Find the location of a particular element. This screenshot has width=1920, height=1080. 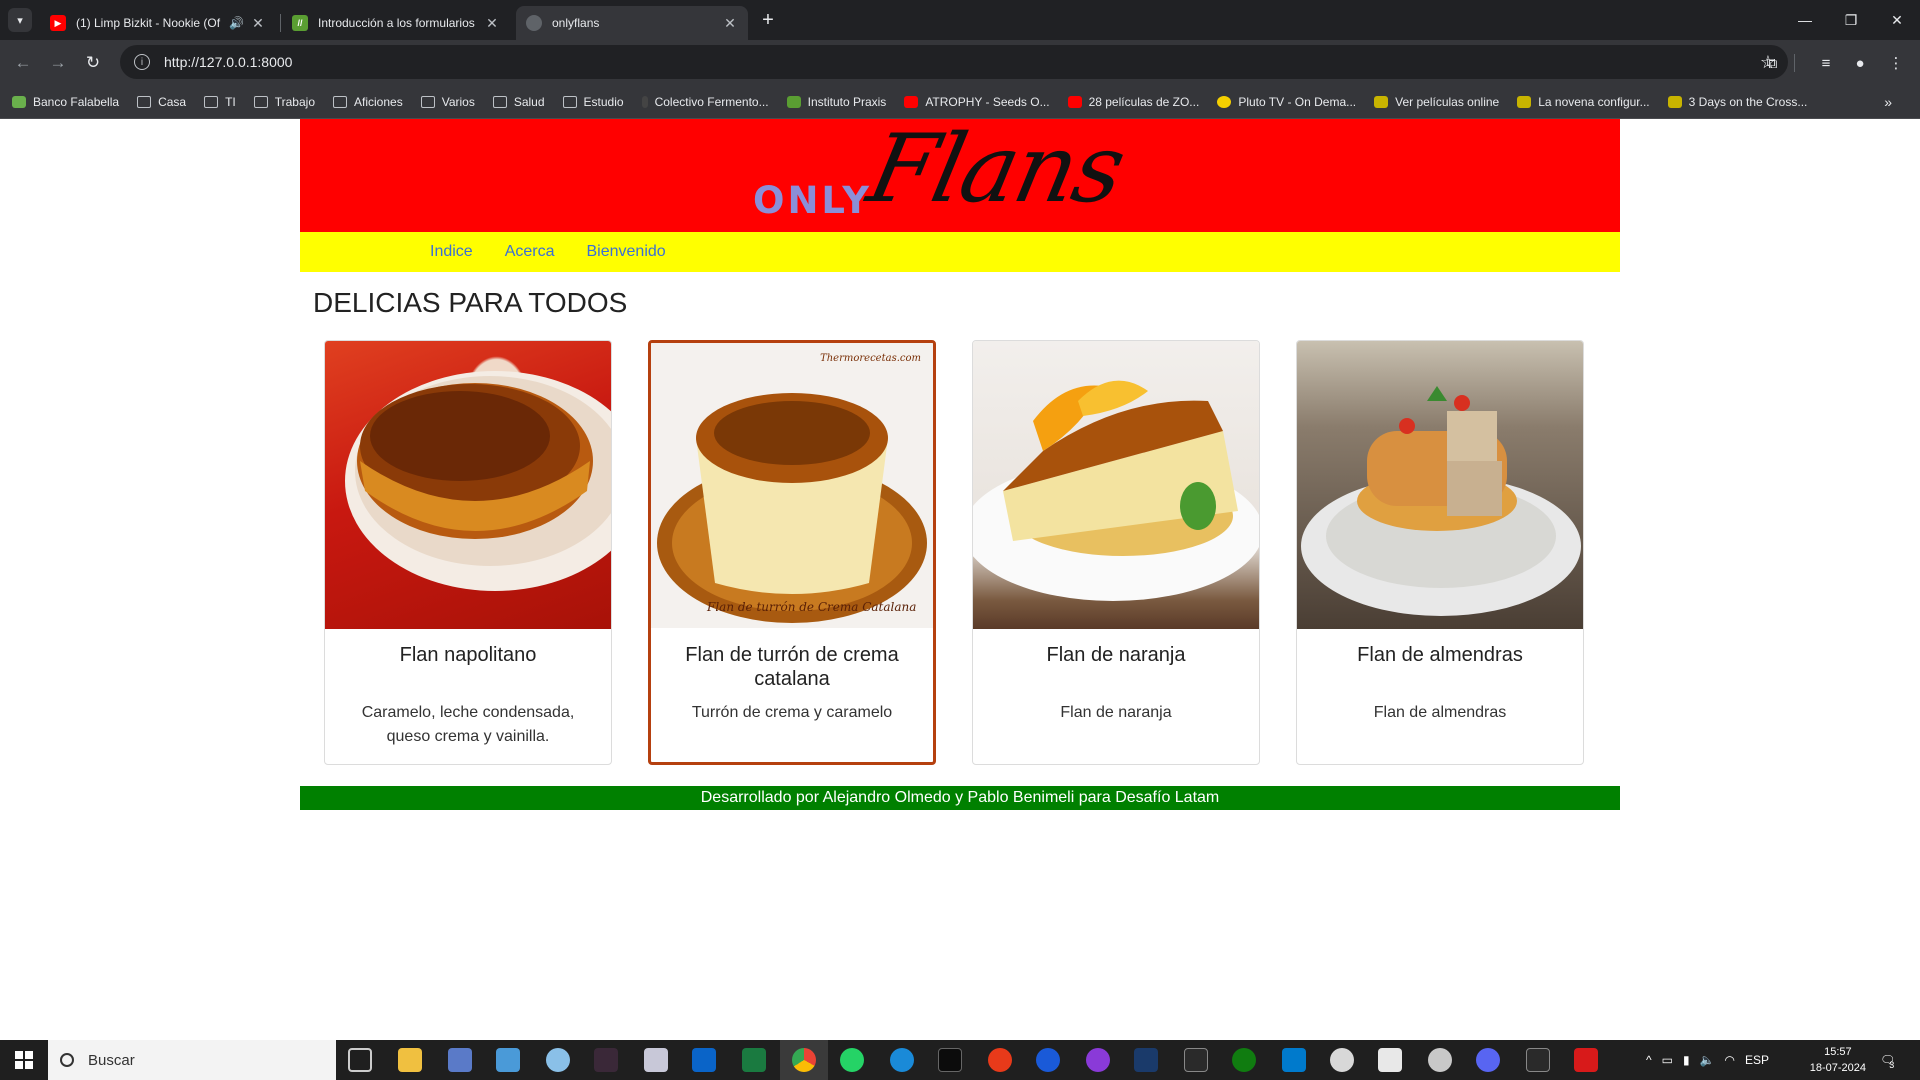

forward-button: → is located at coordinates (58, 63).